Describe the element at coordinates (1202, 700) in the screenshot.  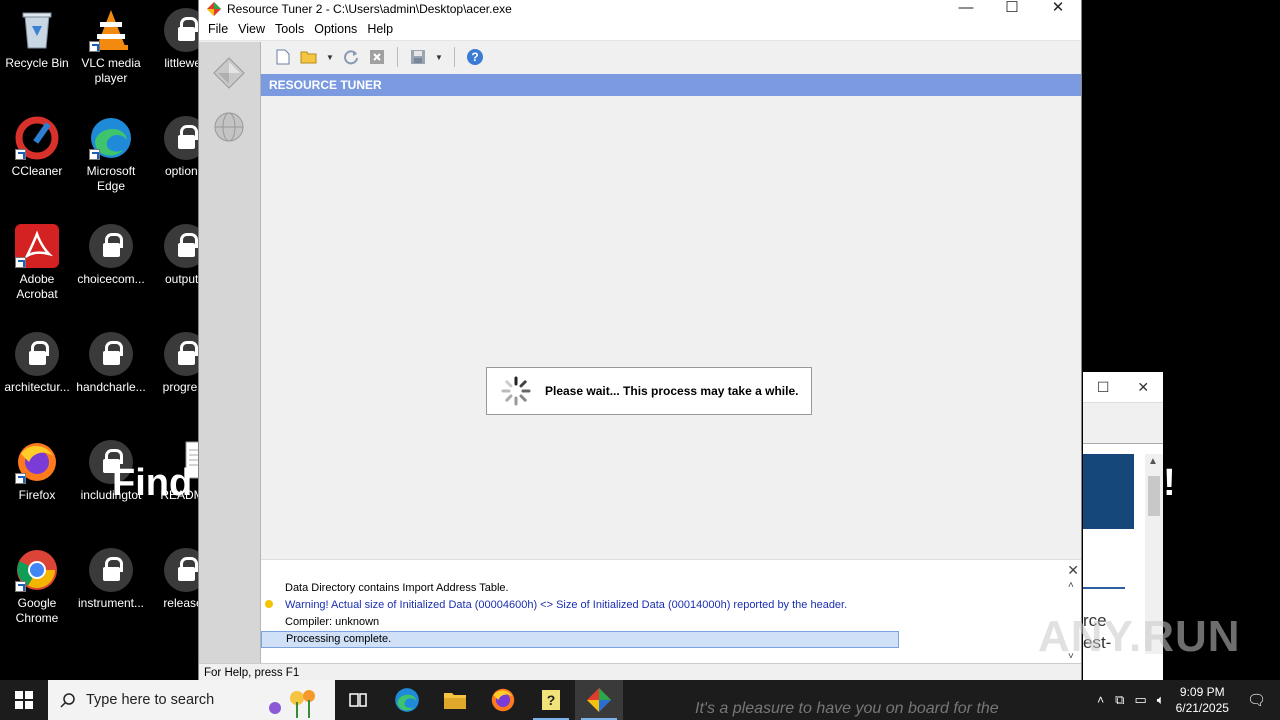
I see `clock: 9:09 PM 6/21/2025` at that location.